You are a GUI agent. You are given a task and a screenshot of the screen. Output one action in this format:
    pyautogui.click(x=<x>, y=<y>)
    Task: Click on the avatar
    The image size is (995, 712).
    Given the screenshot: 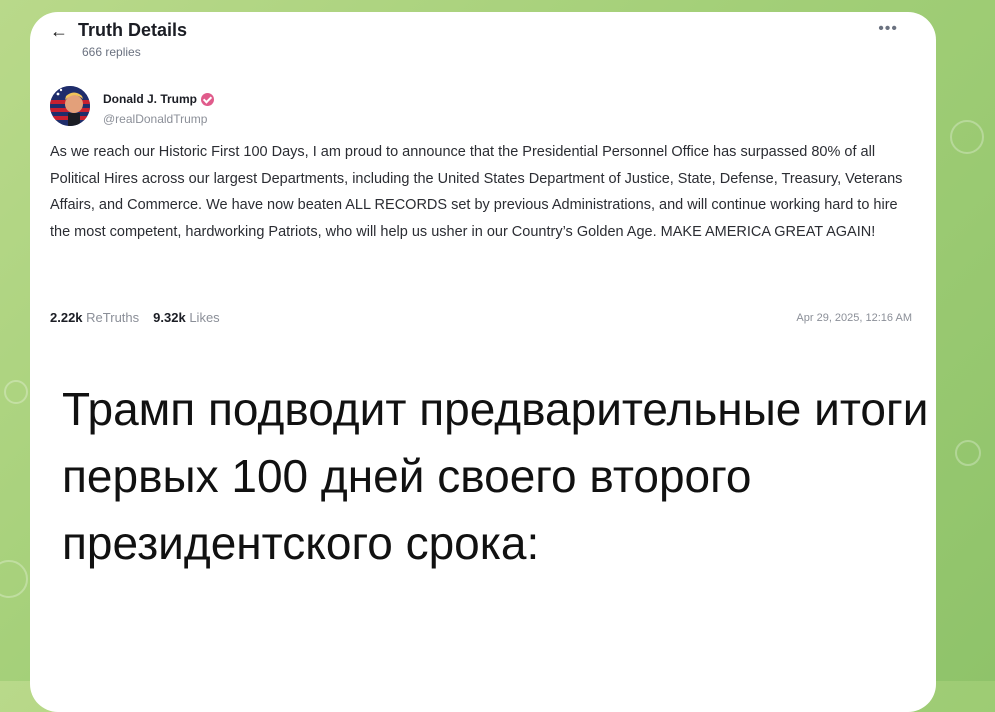 What is the action you would take?
    pyautogui.click(x=70, y=106)
    